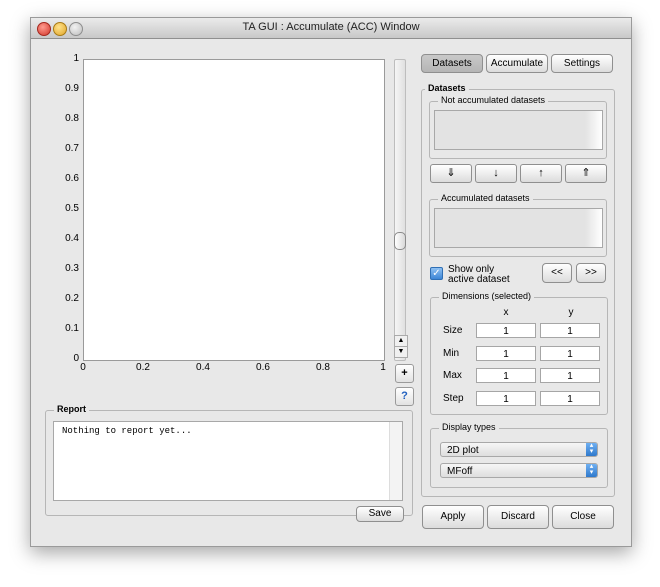  Describe the element at coordinates (72, 118) in the screenshot. I see `y-tick-label: 0.8` at that location.